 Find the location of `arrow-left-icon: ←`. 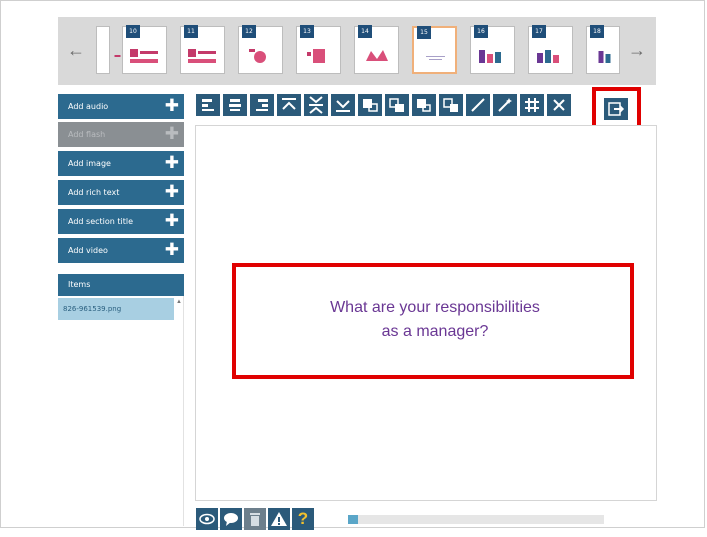

arrow-left-icon: ← is located at coordinates (76, 50).